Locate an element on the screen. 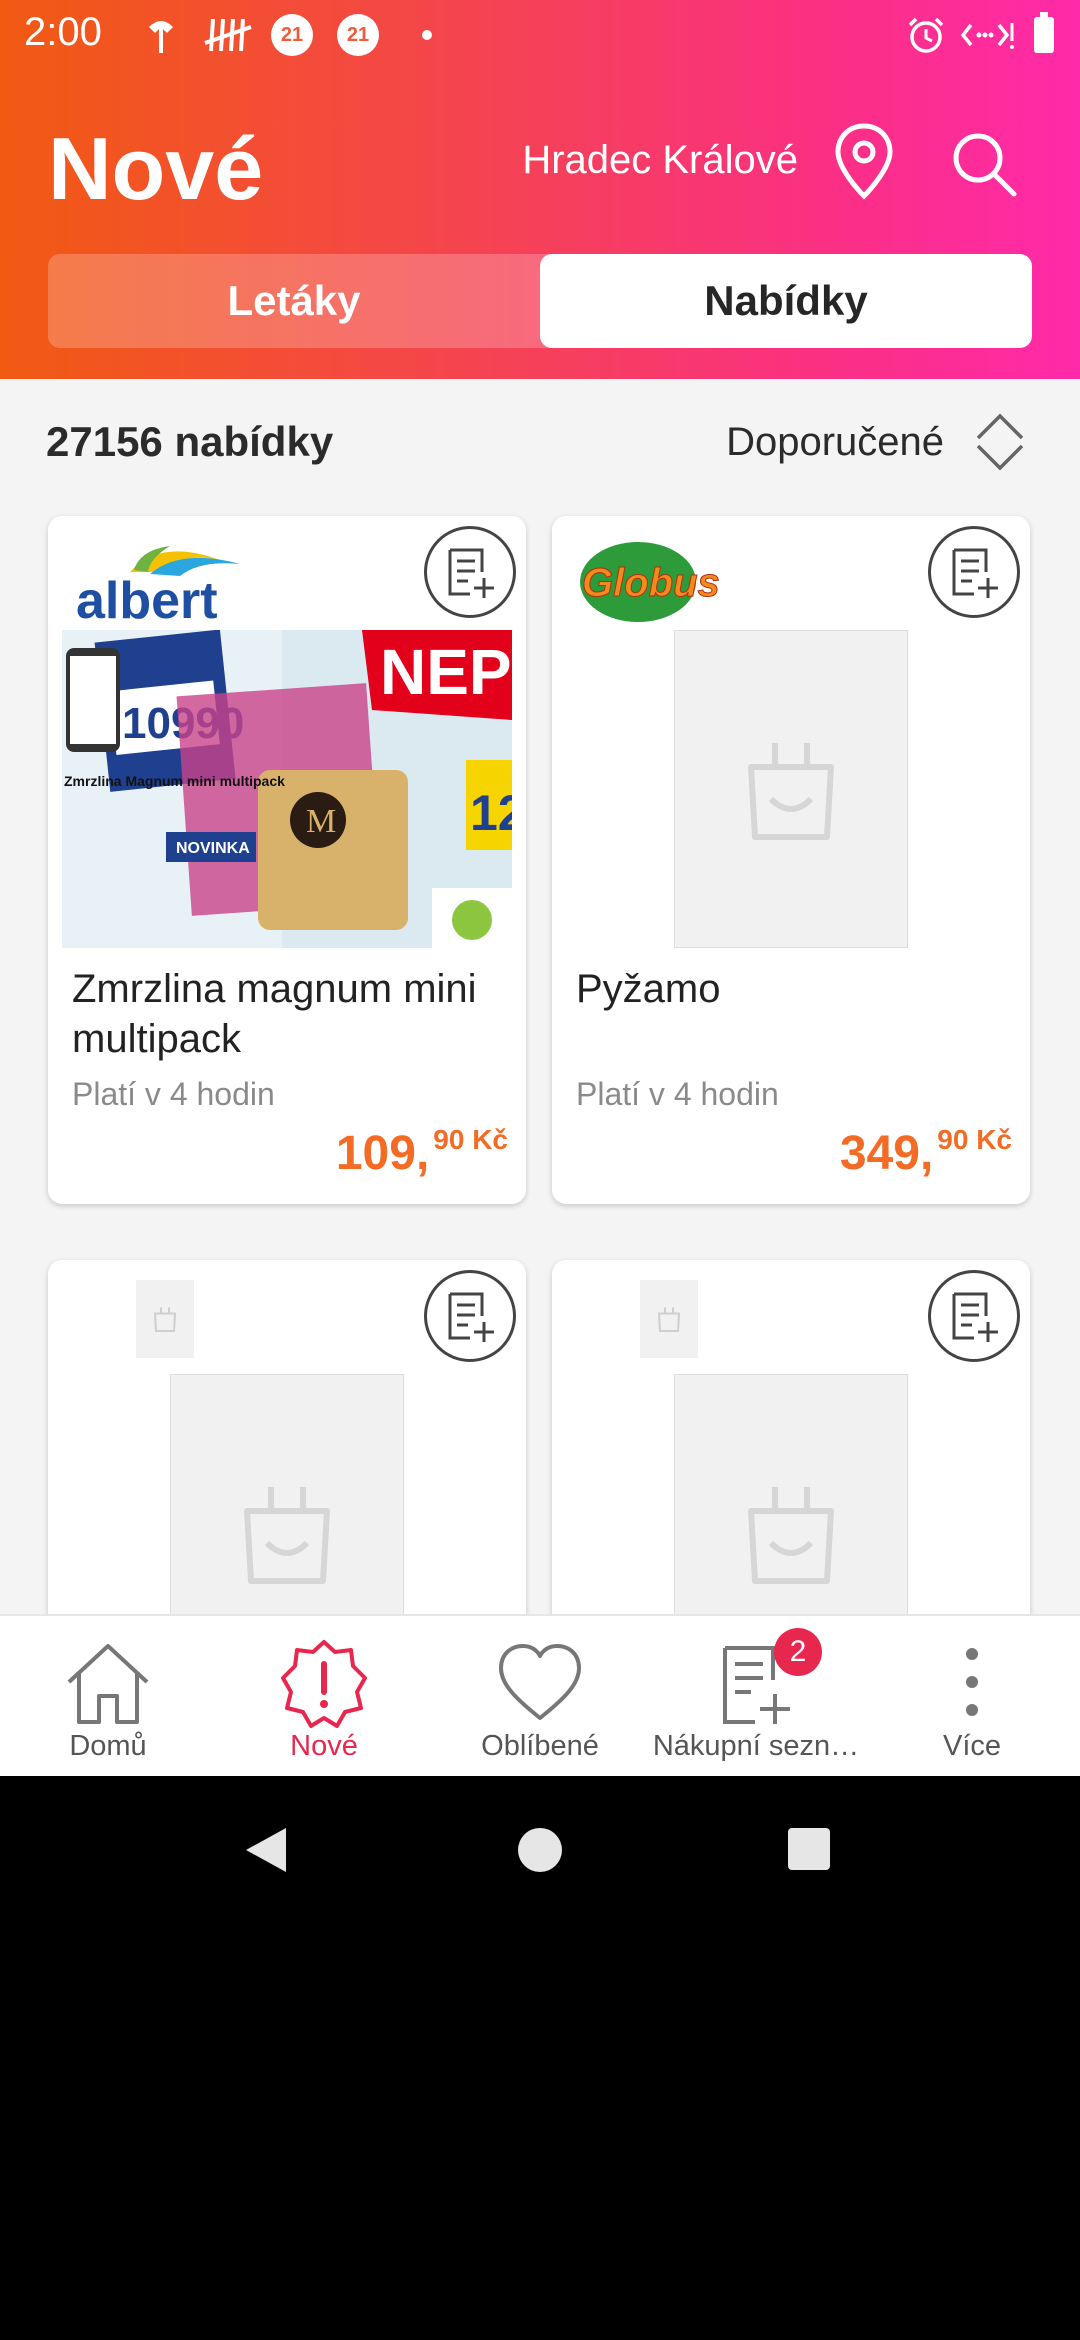  notification-icon is located at coordinates (161, 35).